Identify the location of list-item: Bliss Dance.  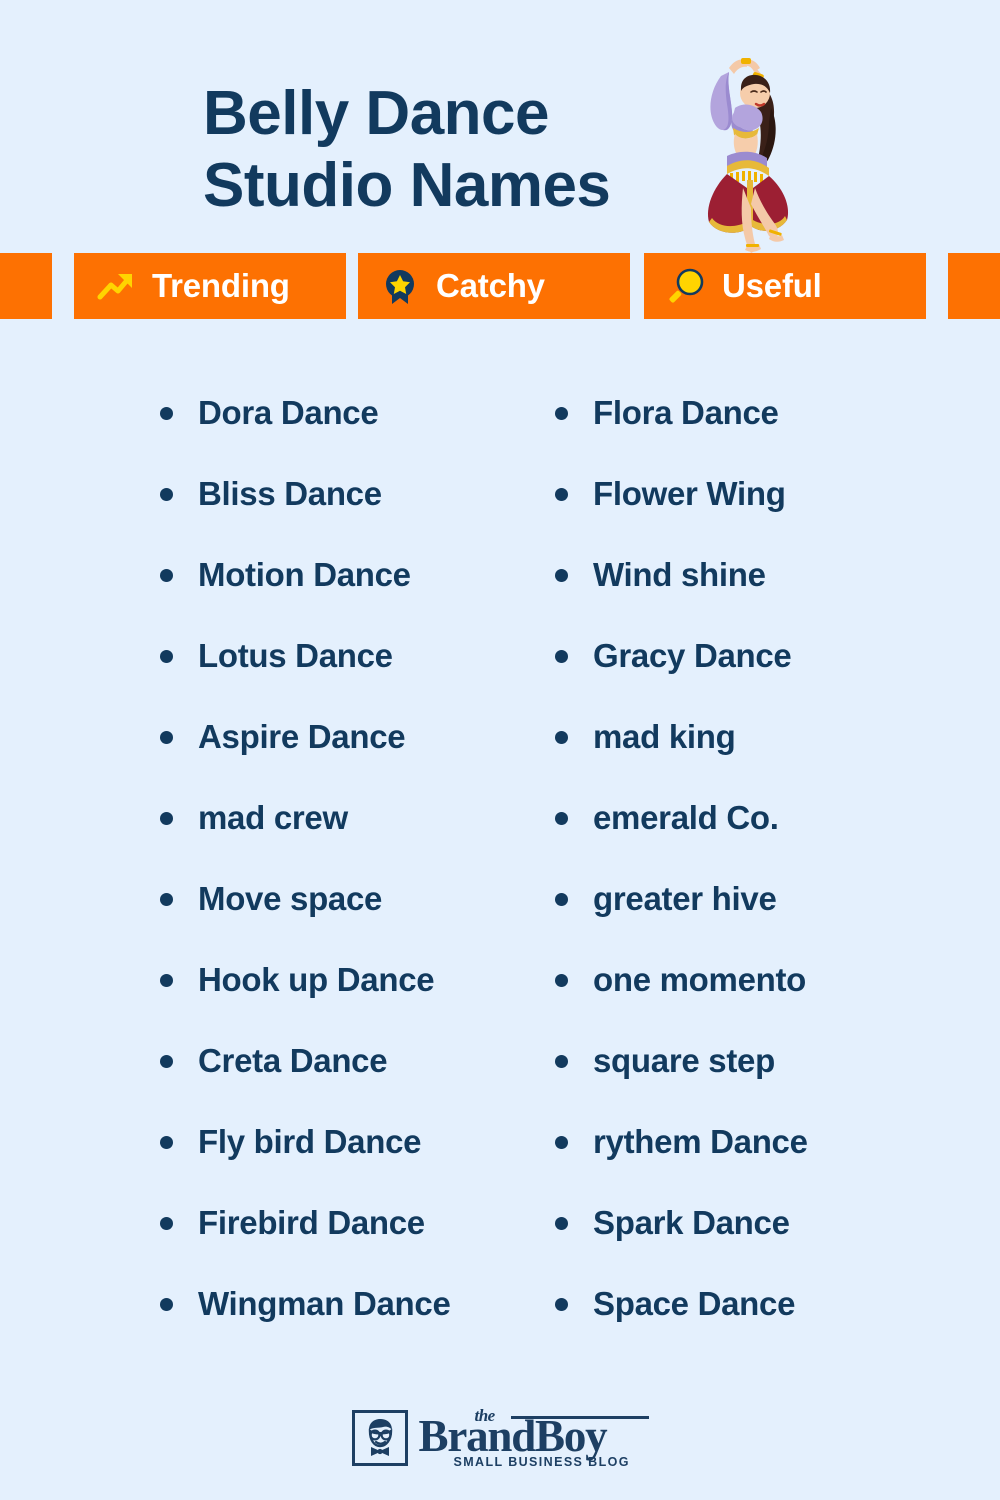
(357, 493).